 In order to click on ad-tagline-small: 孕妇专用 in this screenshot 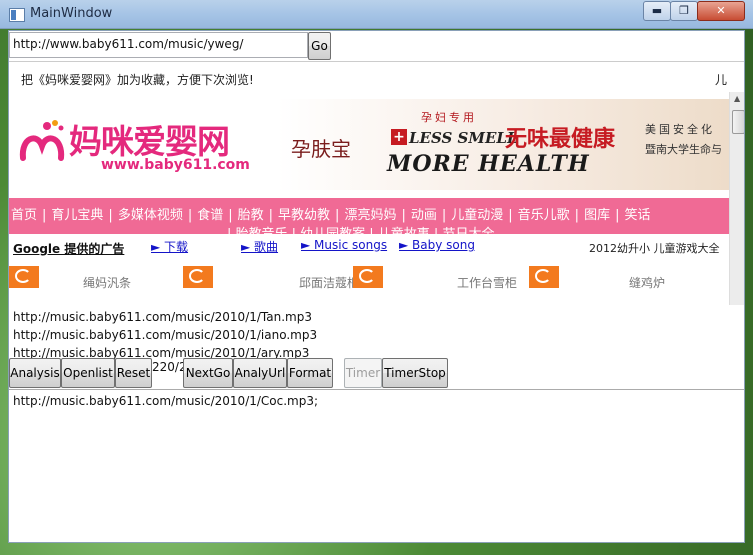, I will do `click(449, 117)`.